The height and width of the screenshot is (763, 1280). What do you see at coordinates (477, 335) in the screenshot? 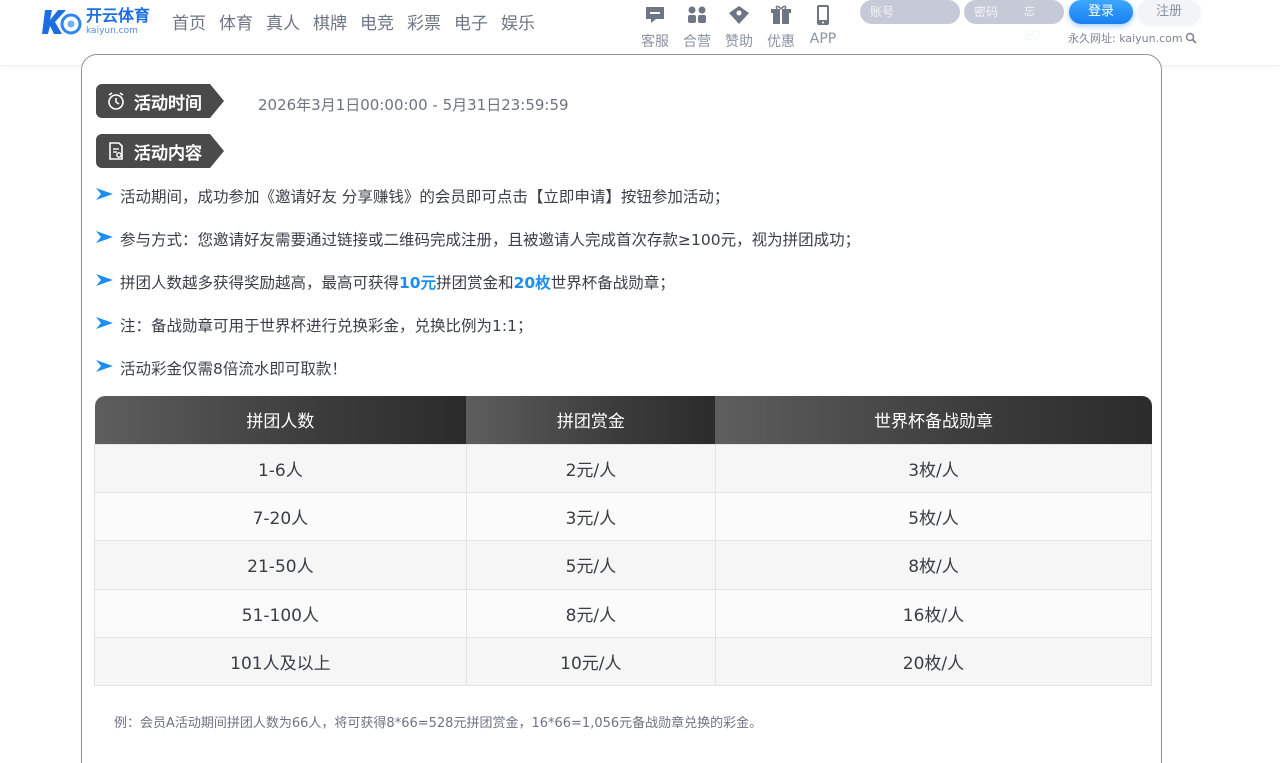
I see `rule-item: 注：备战勋章可用于世界杯进行兑换彩金，兑换比例为1:1；` at bounding box center [477, 335].